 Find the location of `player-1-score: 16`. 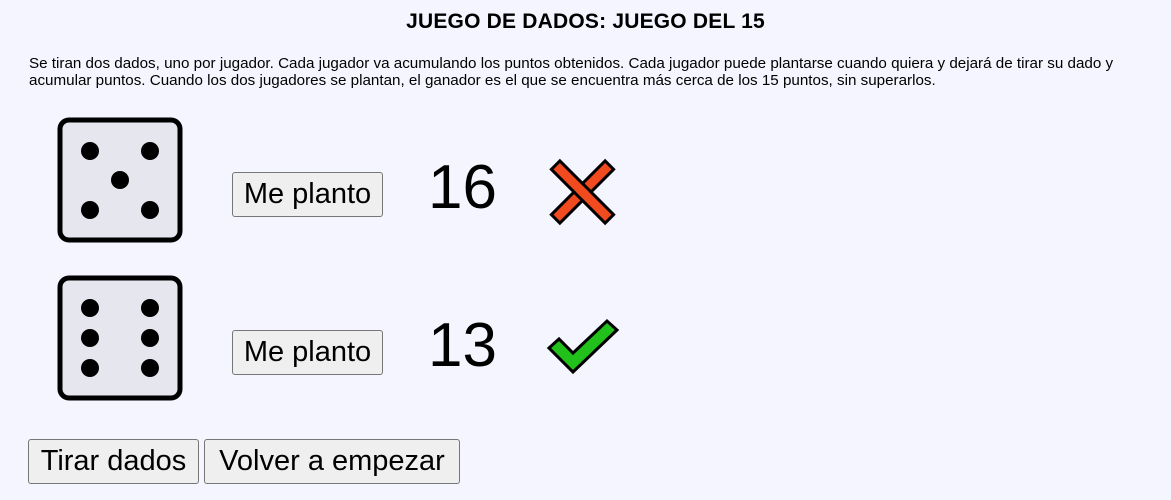

player-1-score: 16 is located at coordinates (462, 187).